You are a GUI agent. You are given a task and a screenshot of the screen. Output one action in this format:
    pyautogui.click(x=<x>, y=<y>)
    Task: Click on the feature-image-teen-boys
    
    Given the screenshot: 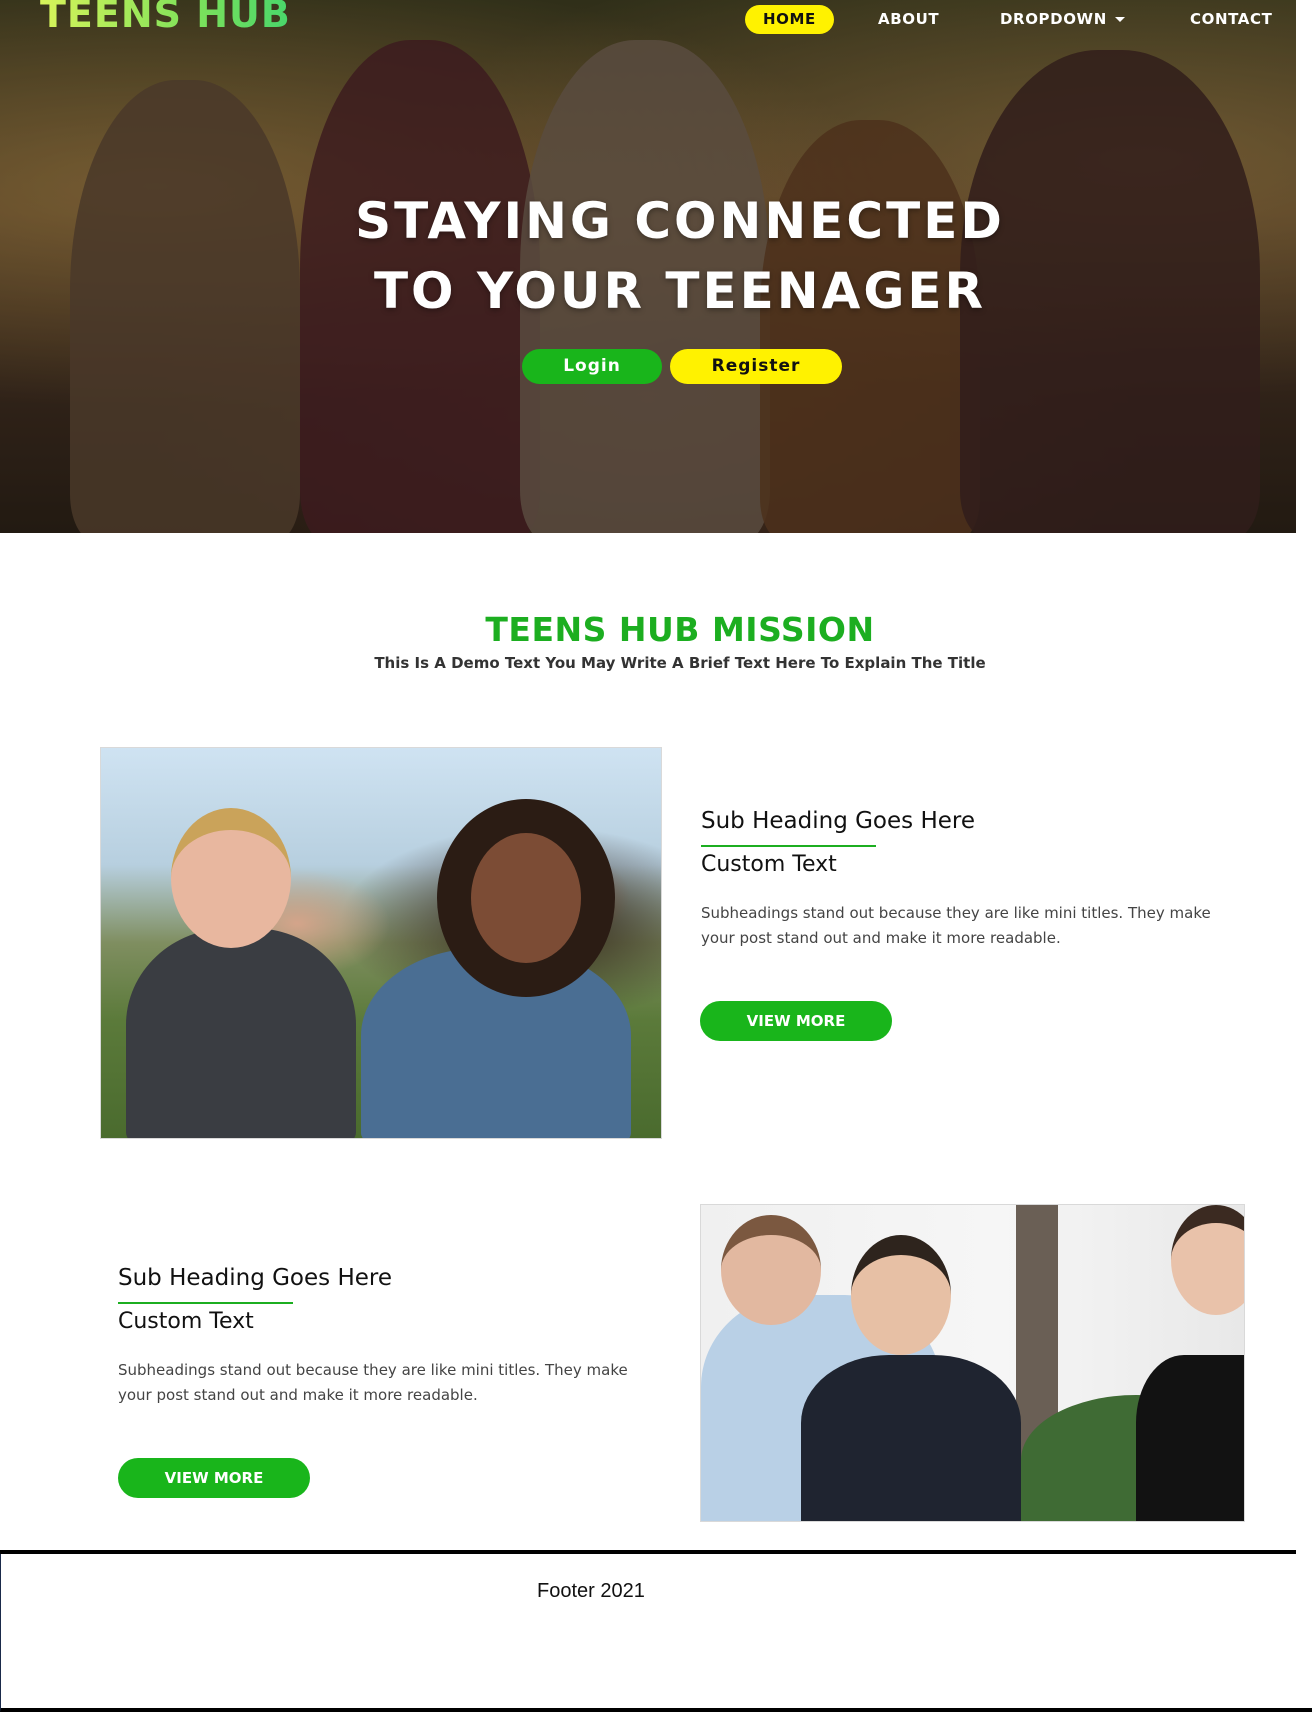 What is the action you would take?
    pyautogui.click(x=972, y=1363)
    